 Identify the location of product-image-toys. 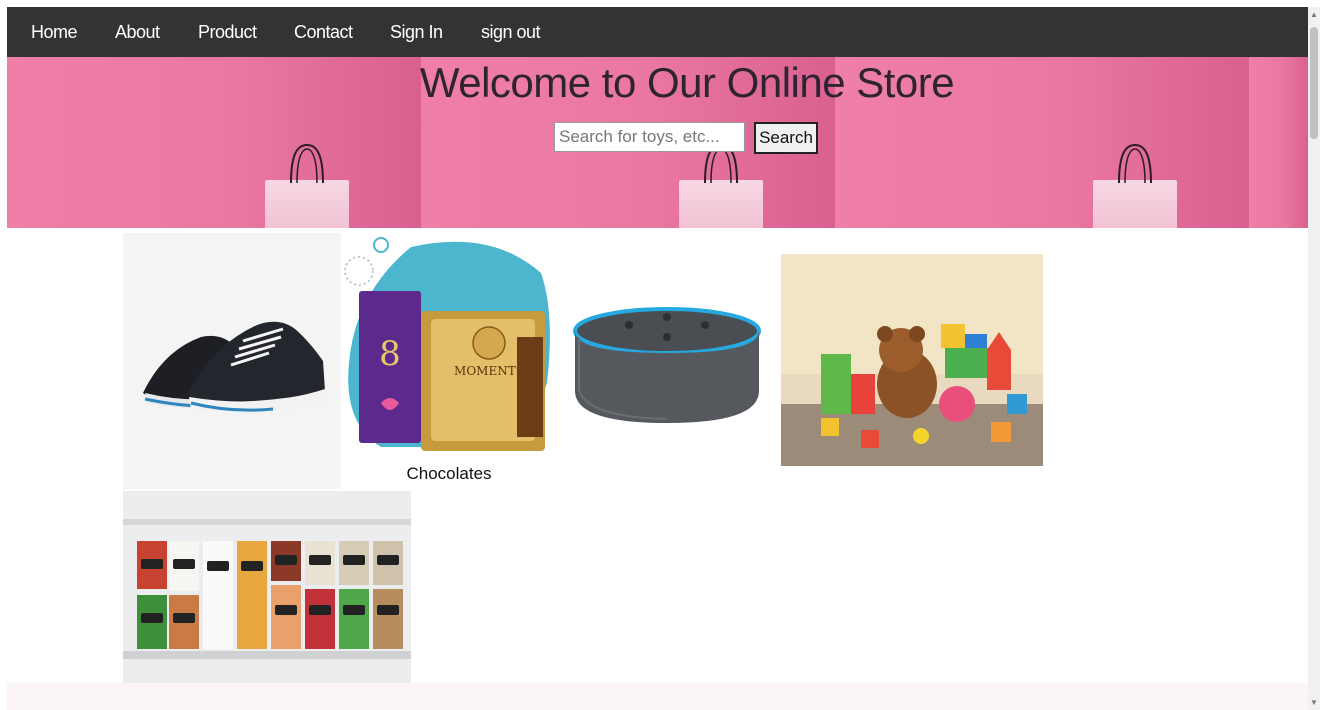
(912, 360).